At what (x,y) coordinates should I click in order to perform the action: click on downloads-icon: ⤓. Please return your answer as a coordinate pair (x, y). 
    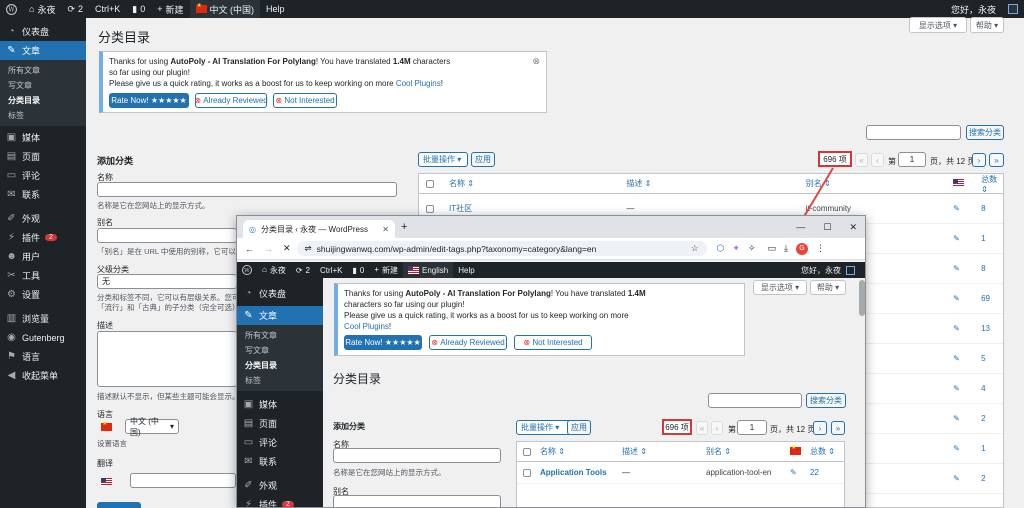
    Looking at the image, I should click on (786, 248).